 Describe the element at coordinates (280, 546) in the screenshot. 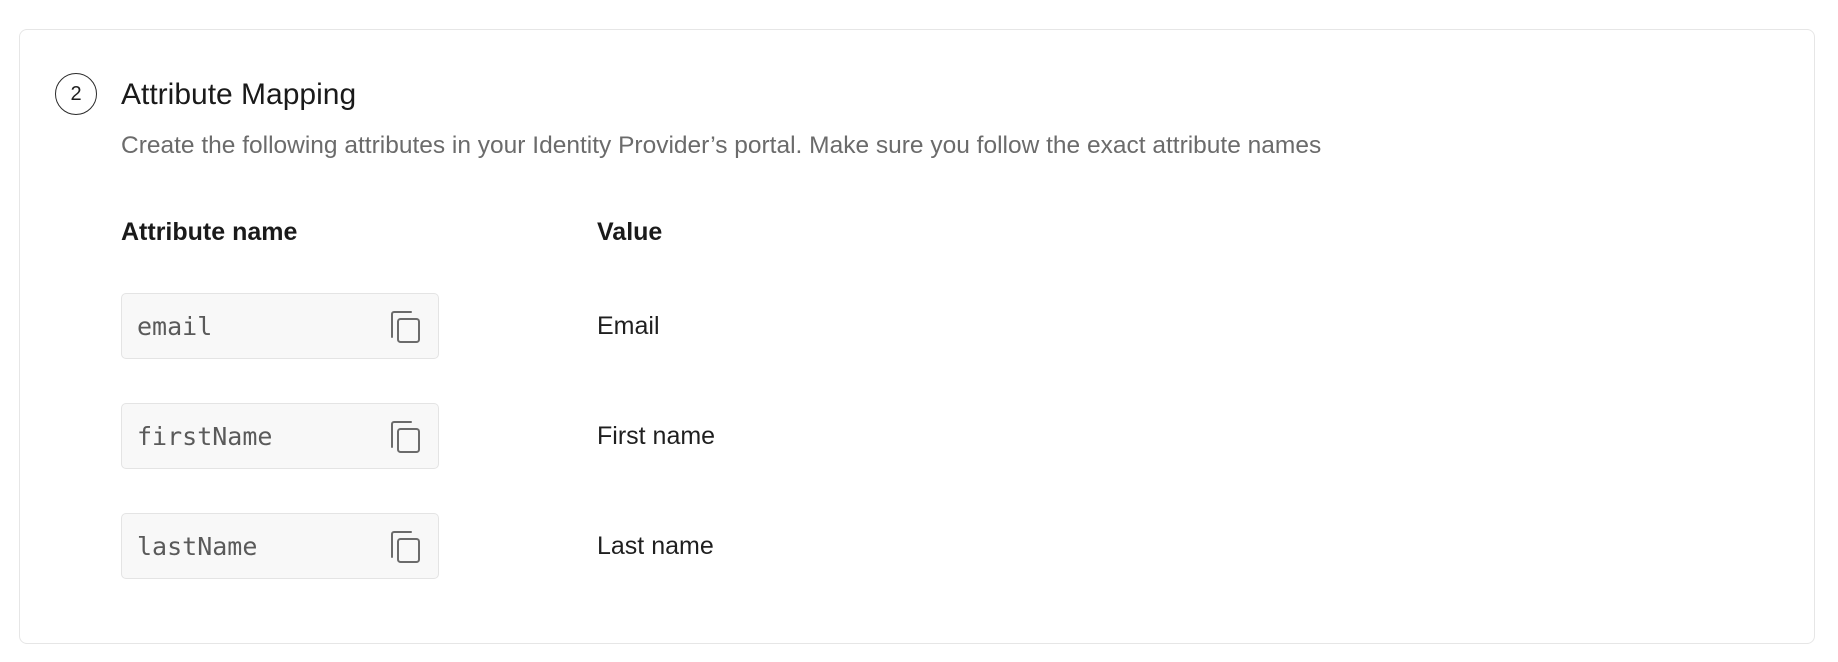

I see `attribute-name-field: lastName` at that location.